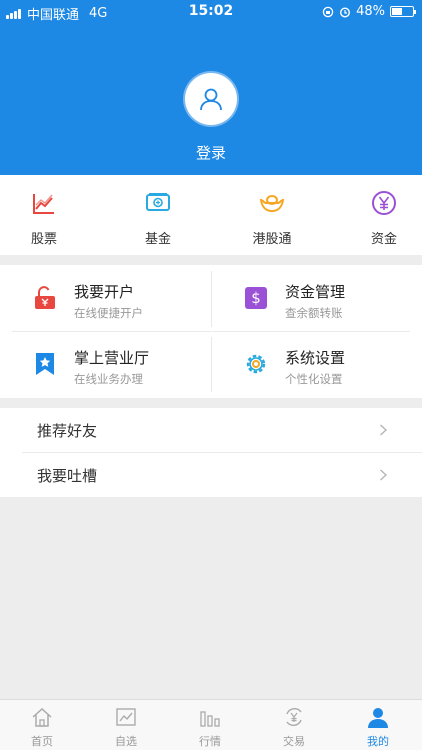 The image size is (422, 750). Describe the element at coordinates (272, 239) in the screenshot. I see `quick-item-label: 港股通` at that location.